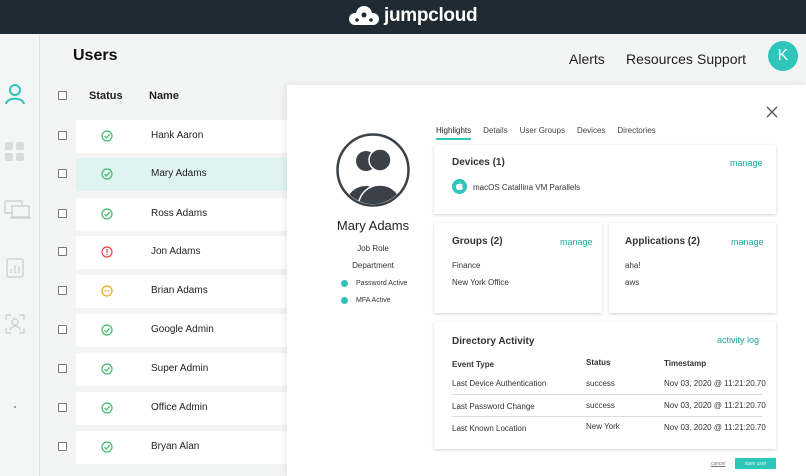  I want to click on jumpcloud-logo: jumpcloud, so click(413, 16).